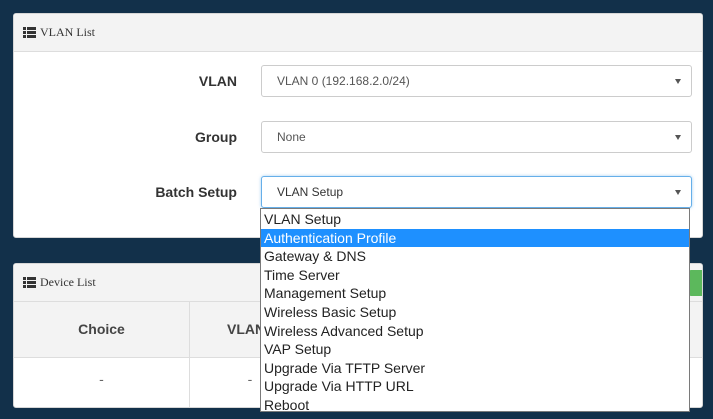 The width and height of the screenshot is (713, 419). What do you see at coordinates (217, 81) in the screenshot?
I see `vlan-label: VLAN` at bounding box center [217, 81].